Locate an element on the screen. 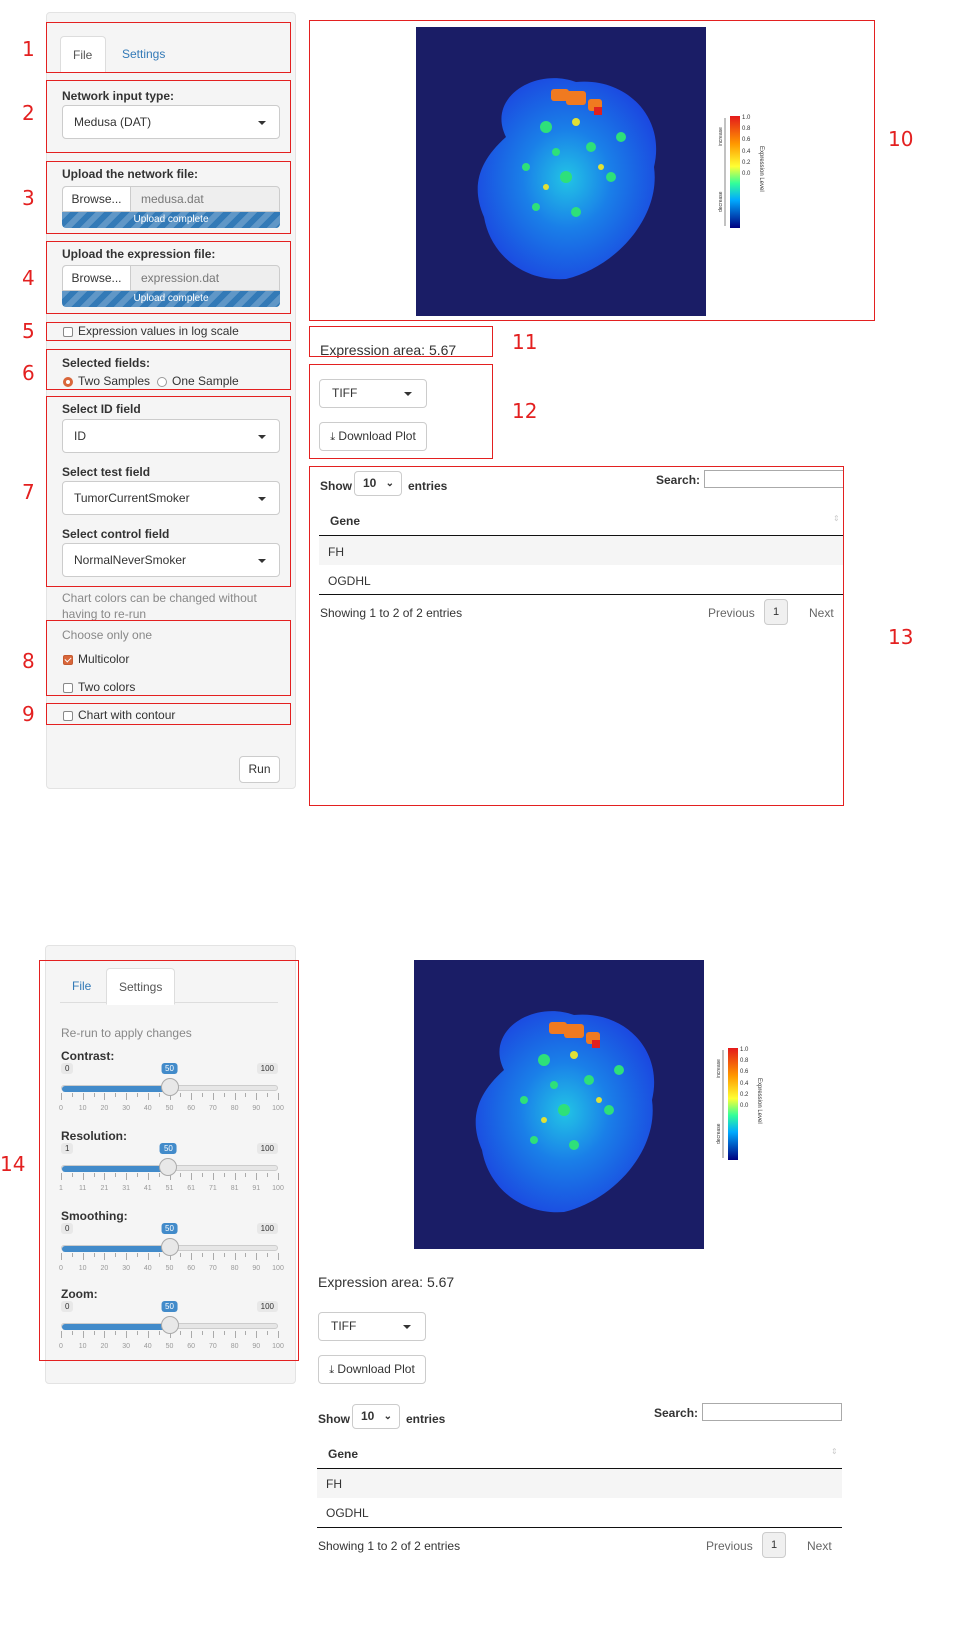  table-row is located at coordinates (579, 1483).